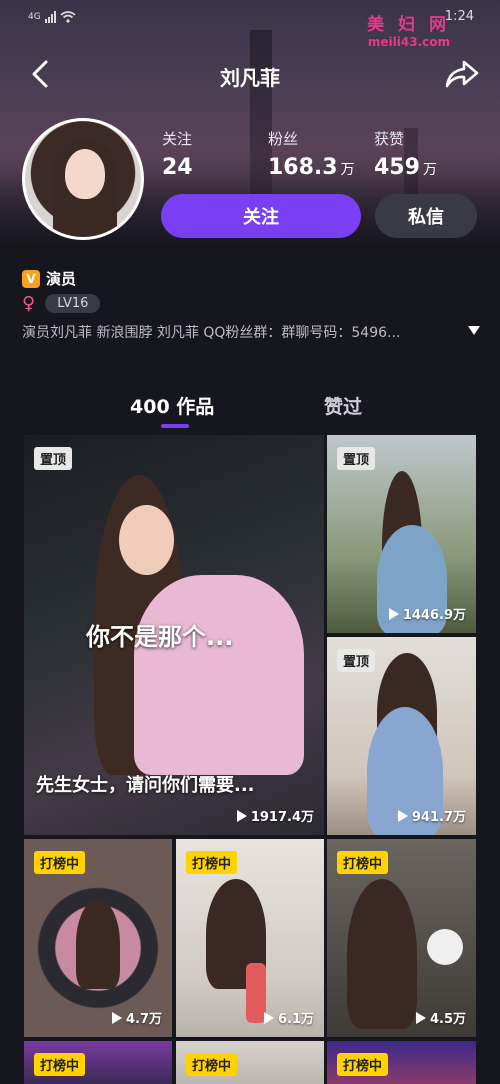 The height and width of the screenshot is (1084, 500). I want to click on view-count: 4.5万, so click(440, 1017).